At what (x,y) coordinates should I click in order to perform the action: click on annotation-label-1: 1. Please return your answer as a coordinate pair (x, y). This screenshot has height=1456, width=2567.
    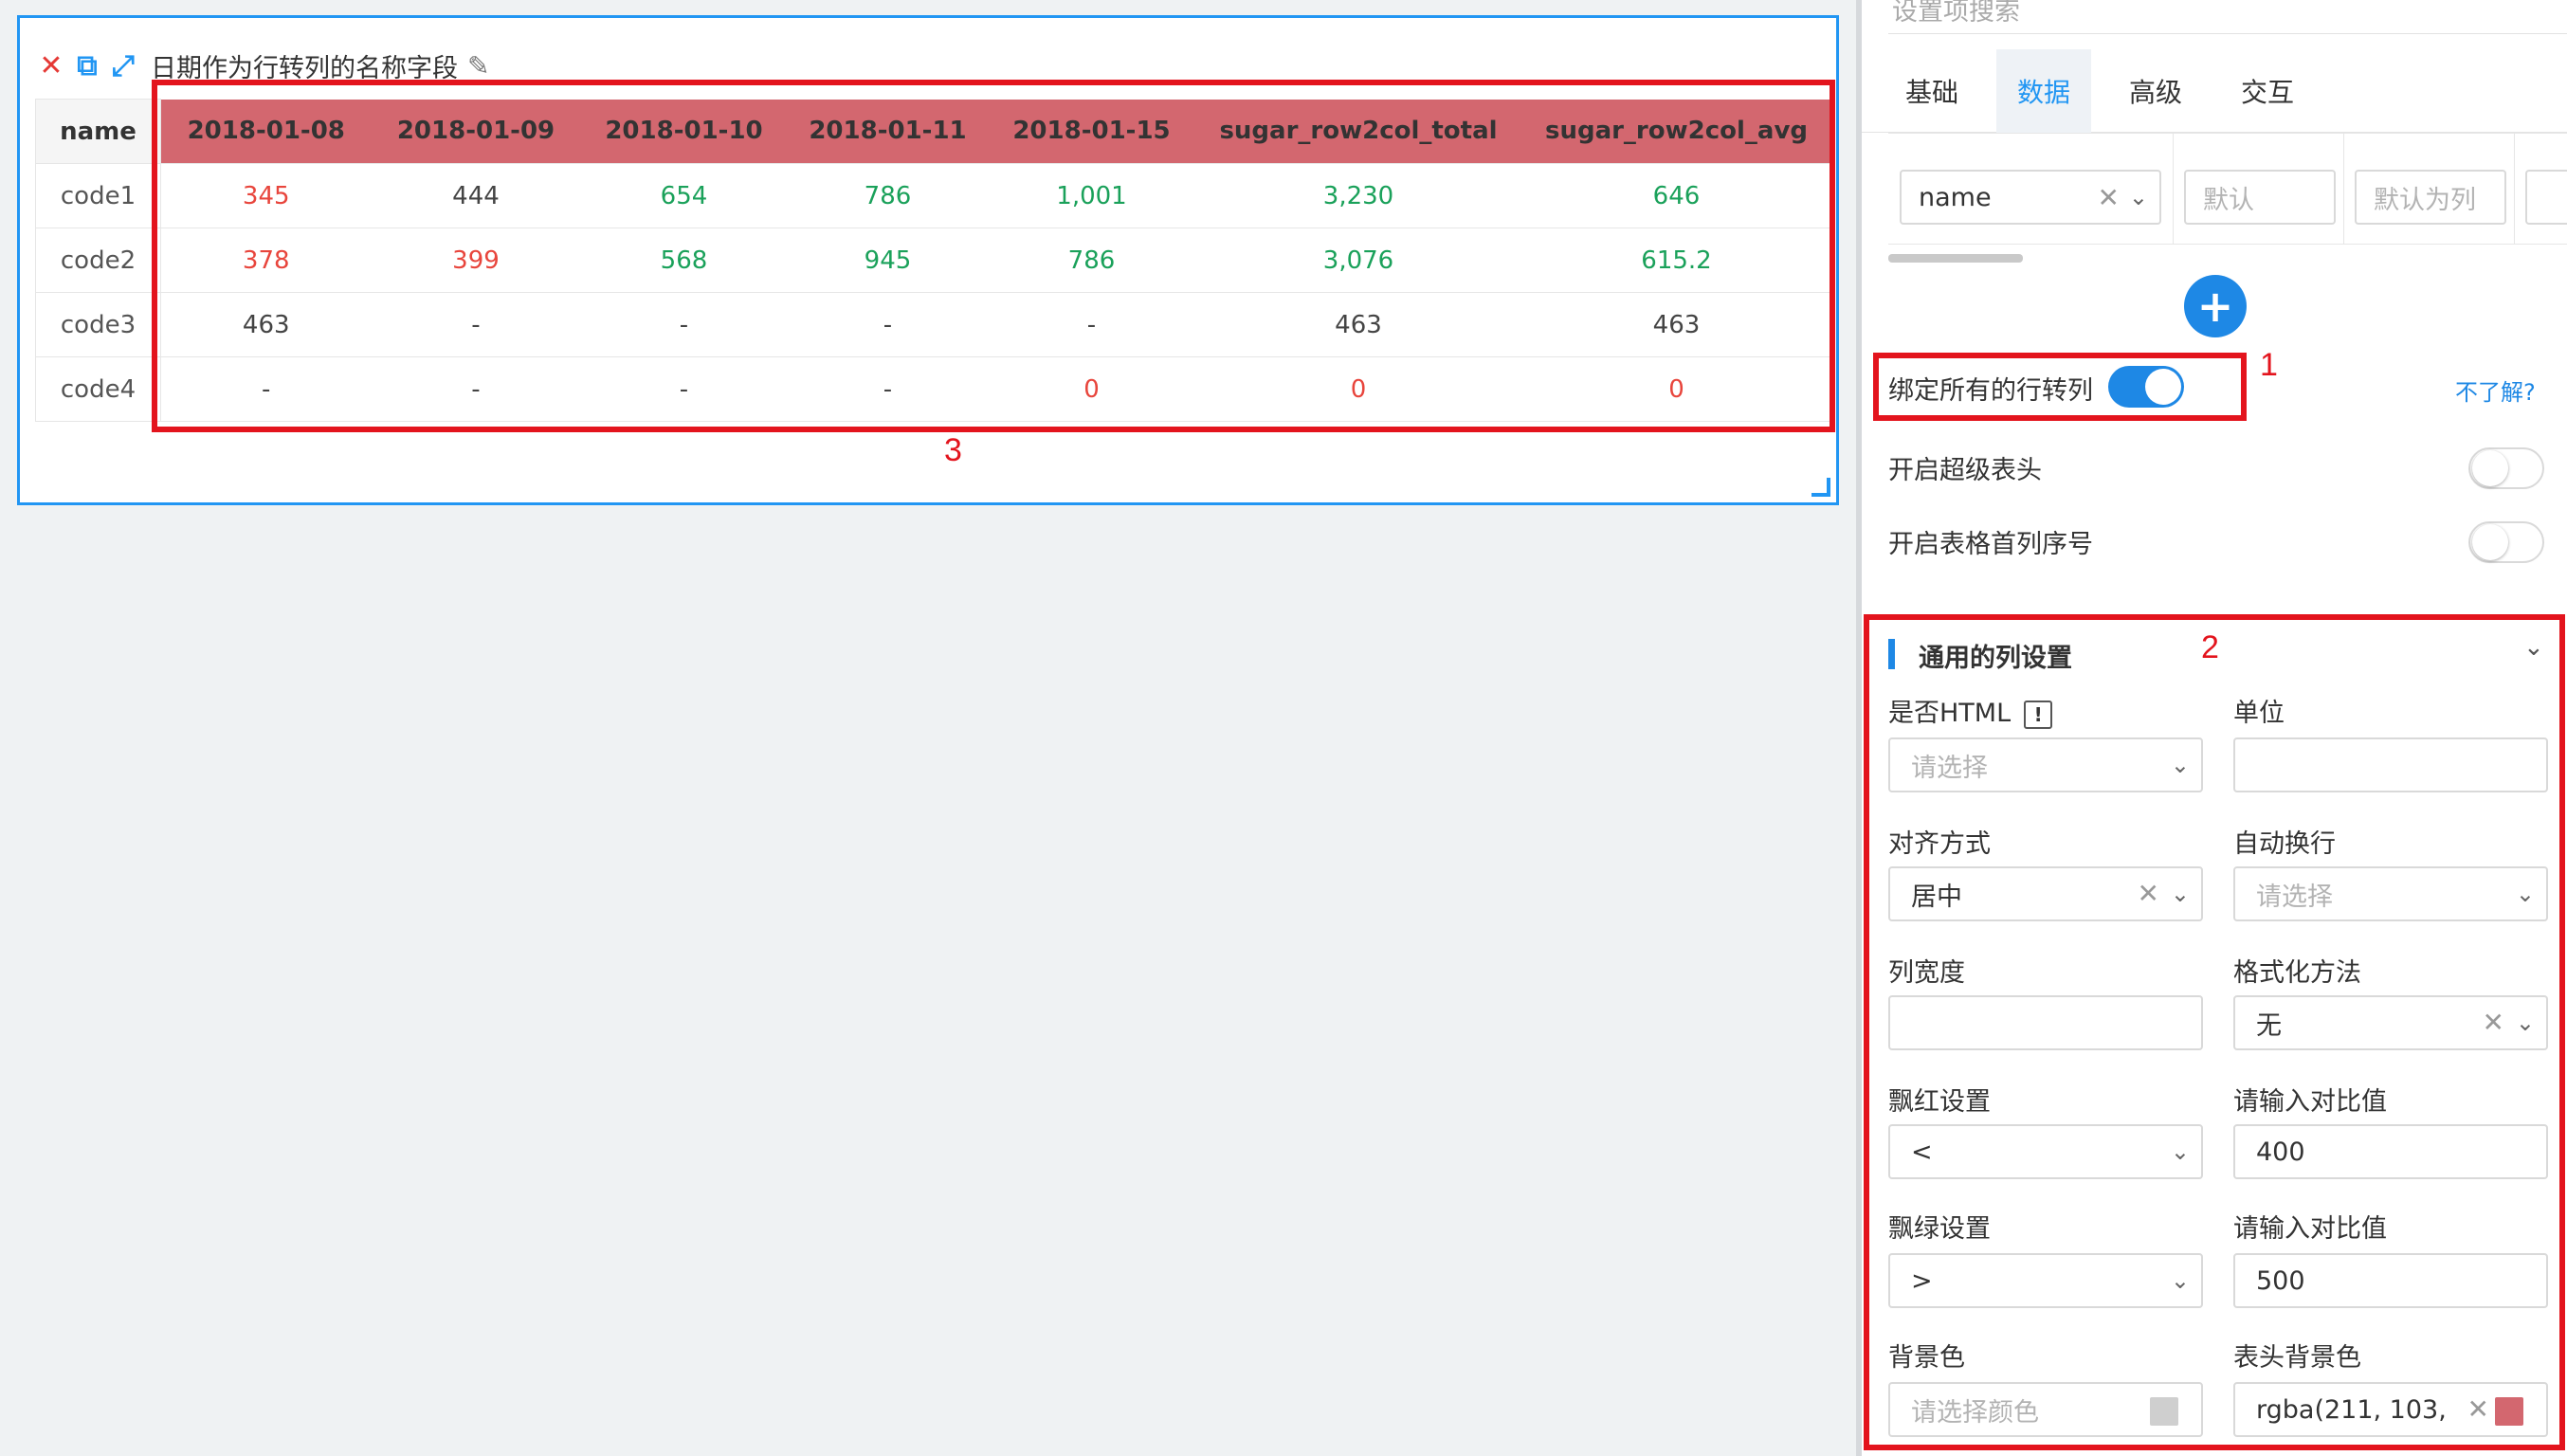
    Looking at the image, I should click on (2269, 365).